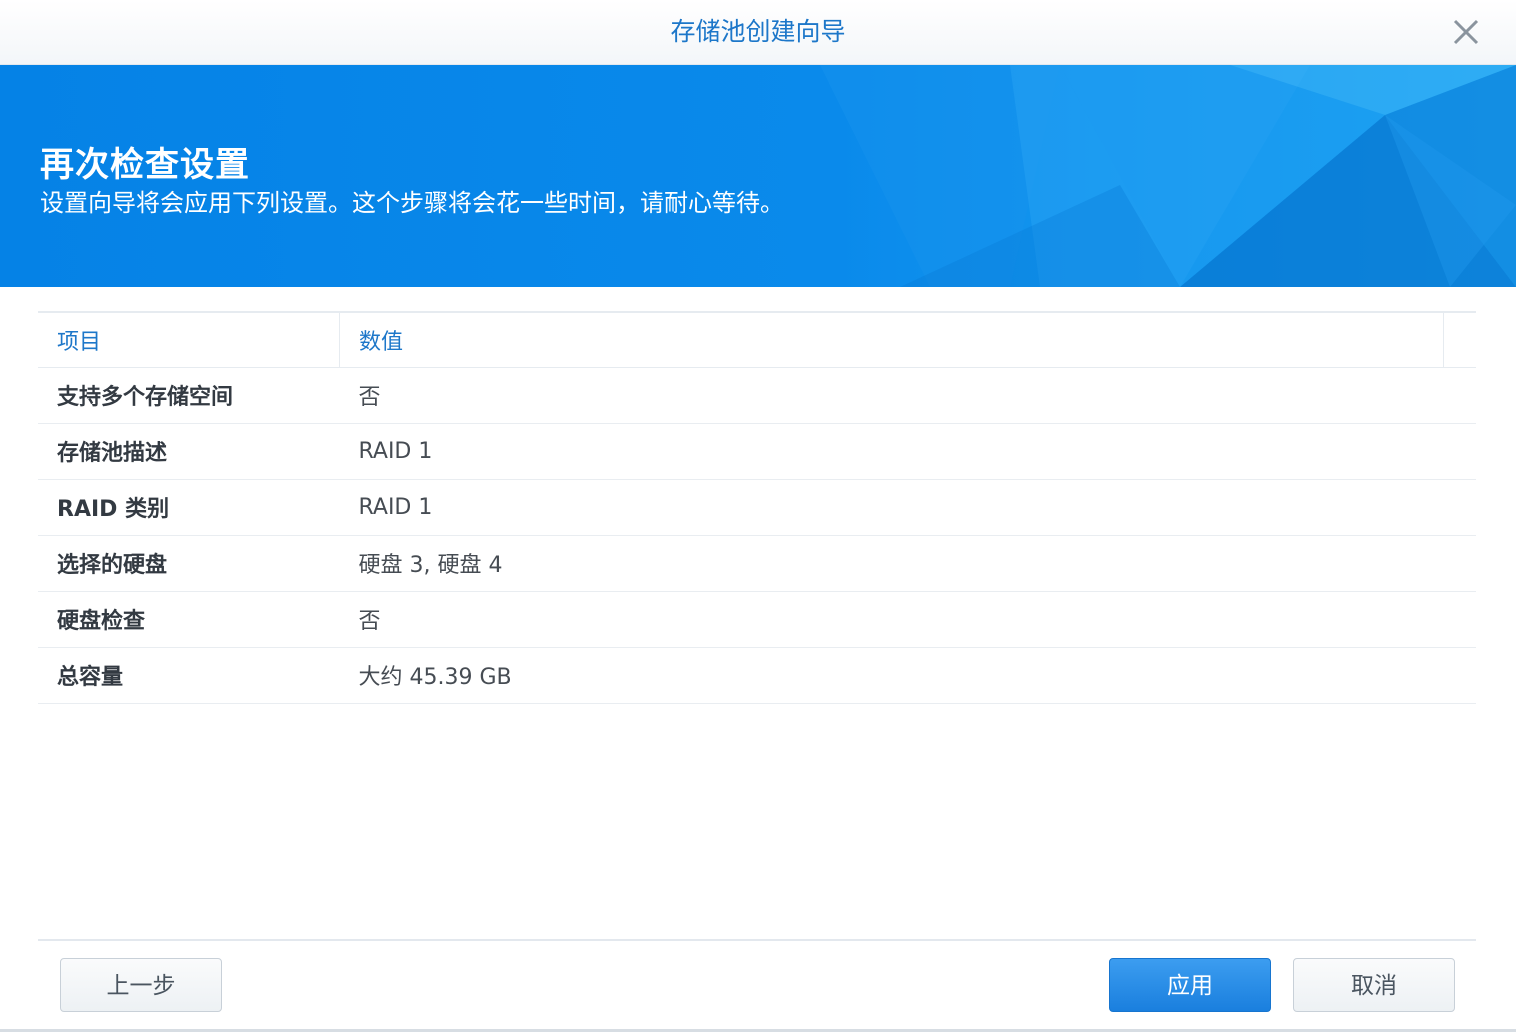 The width and height of the screenshot is (1516, 1032). I want to click on row-item-value: 大约 45.39 GB, so click(435, 677).